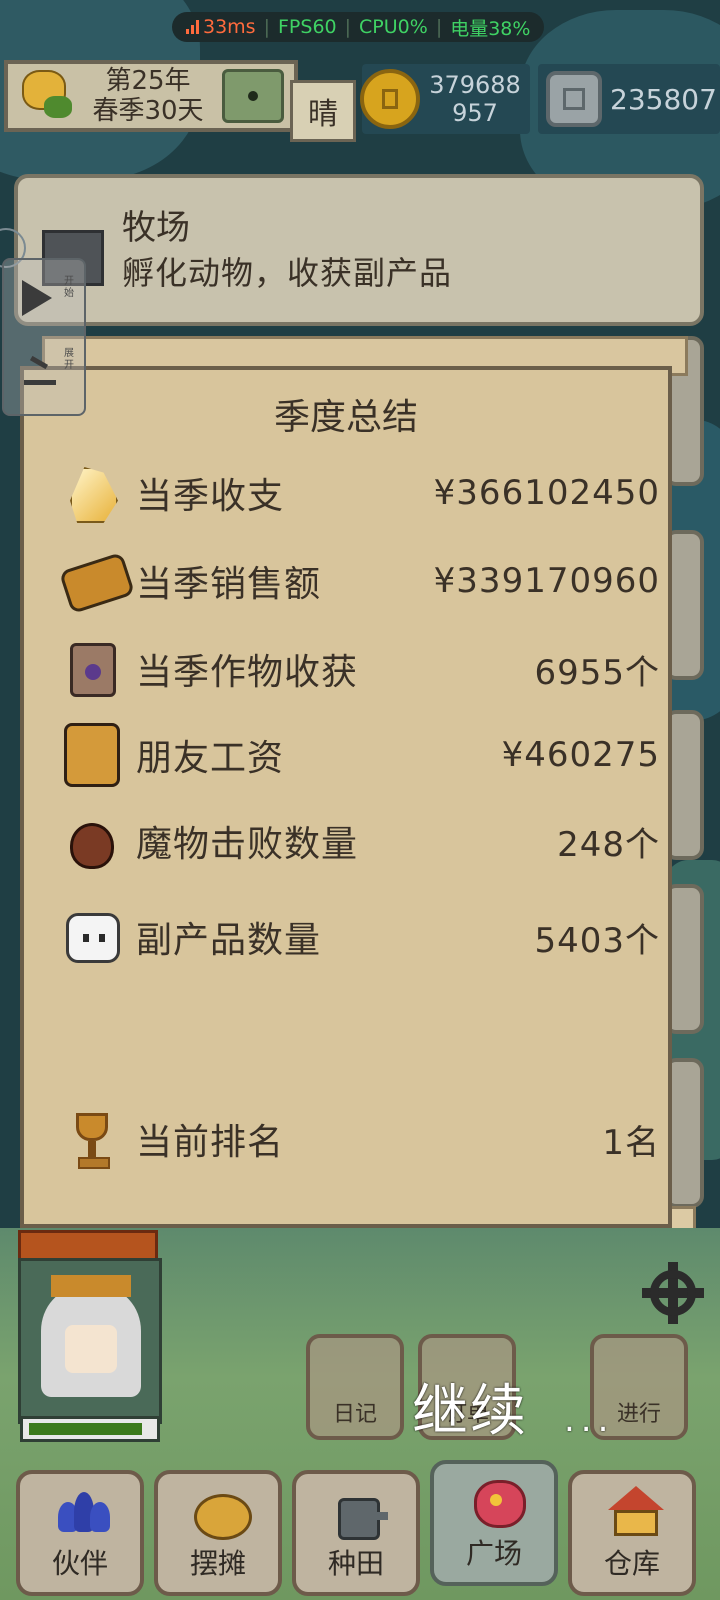 The image size is (720, 1600). I want to click on start-label: 开始, so click(69, 287).